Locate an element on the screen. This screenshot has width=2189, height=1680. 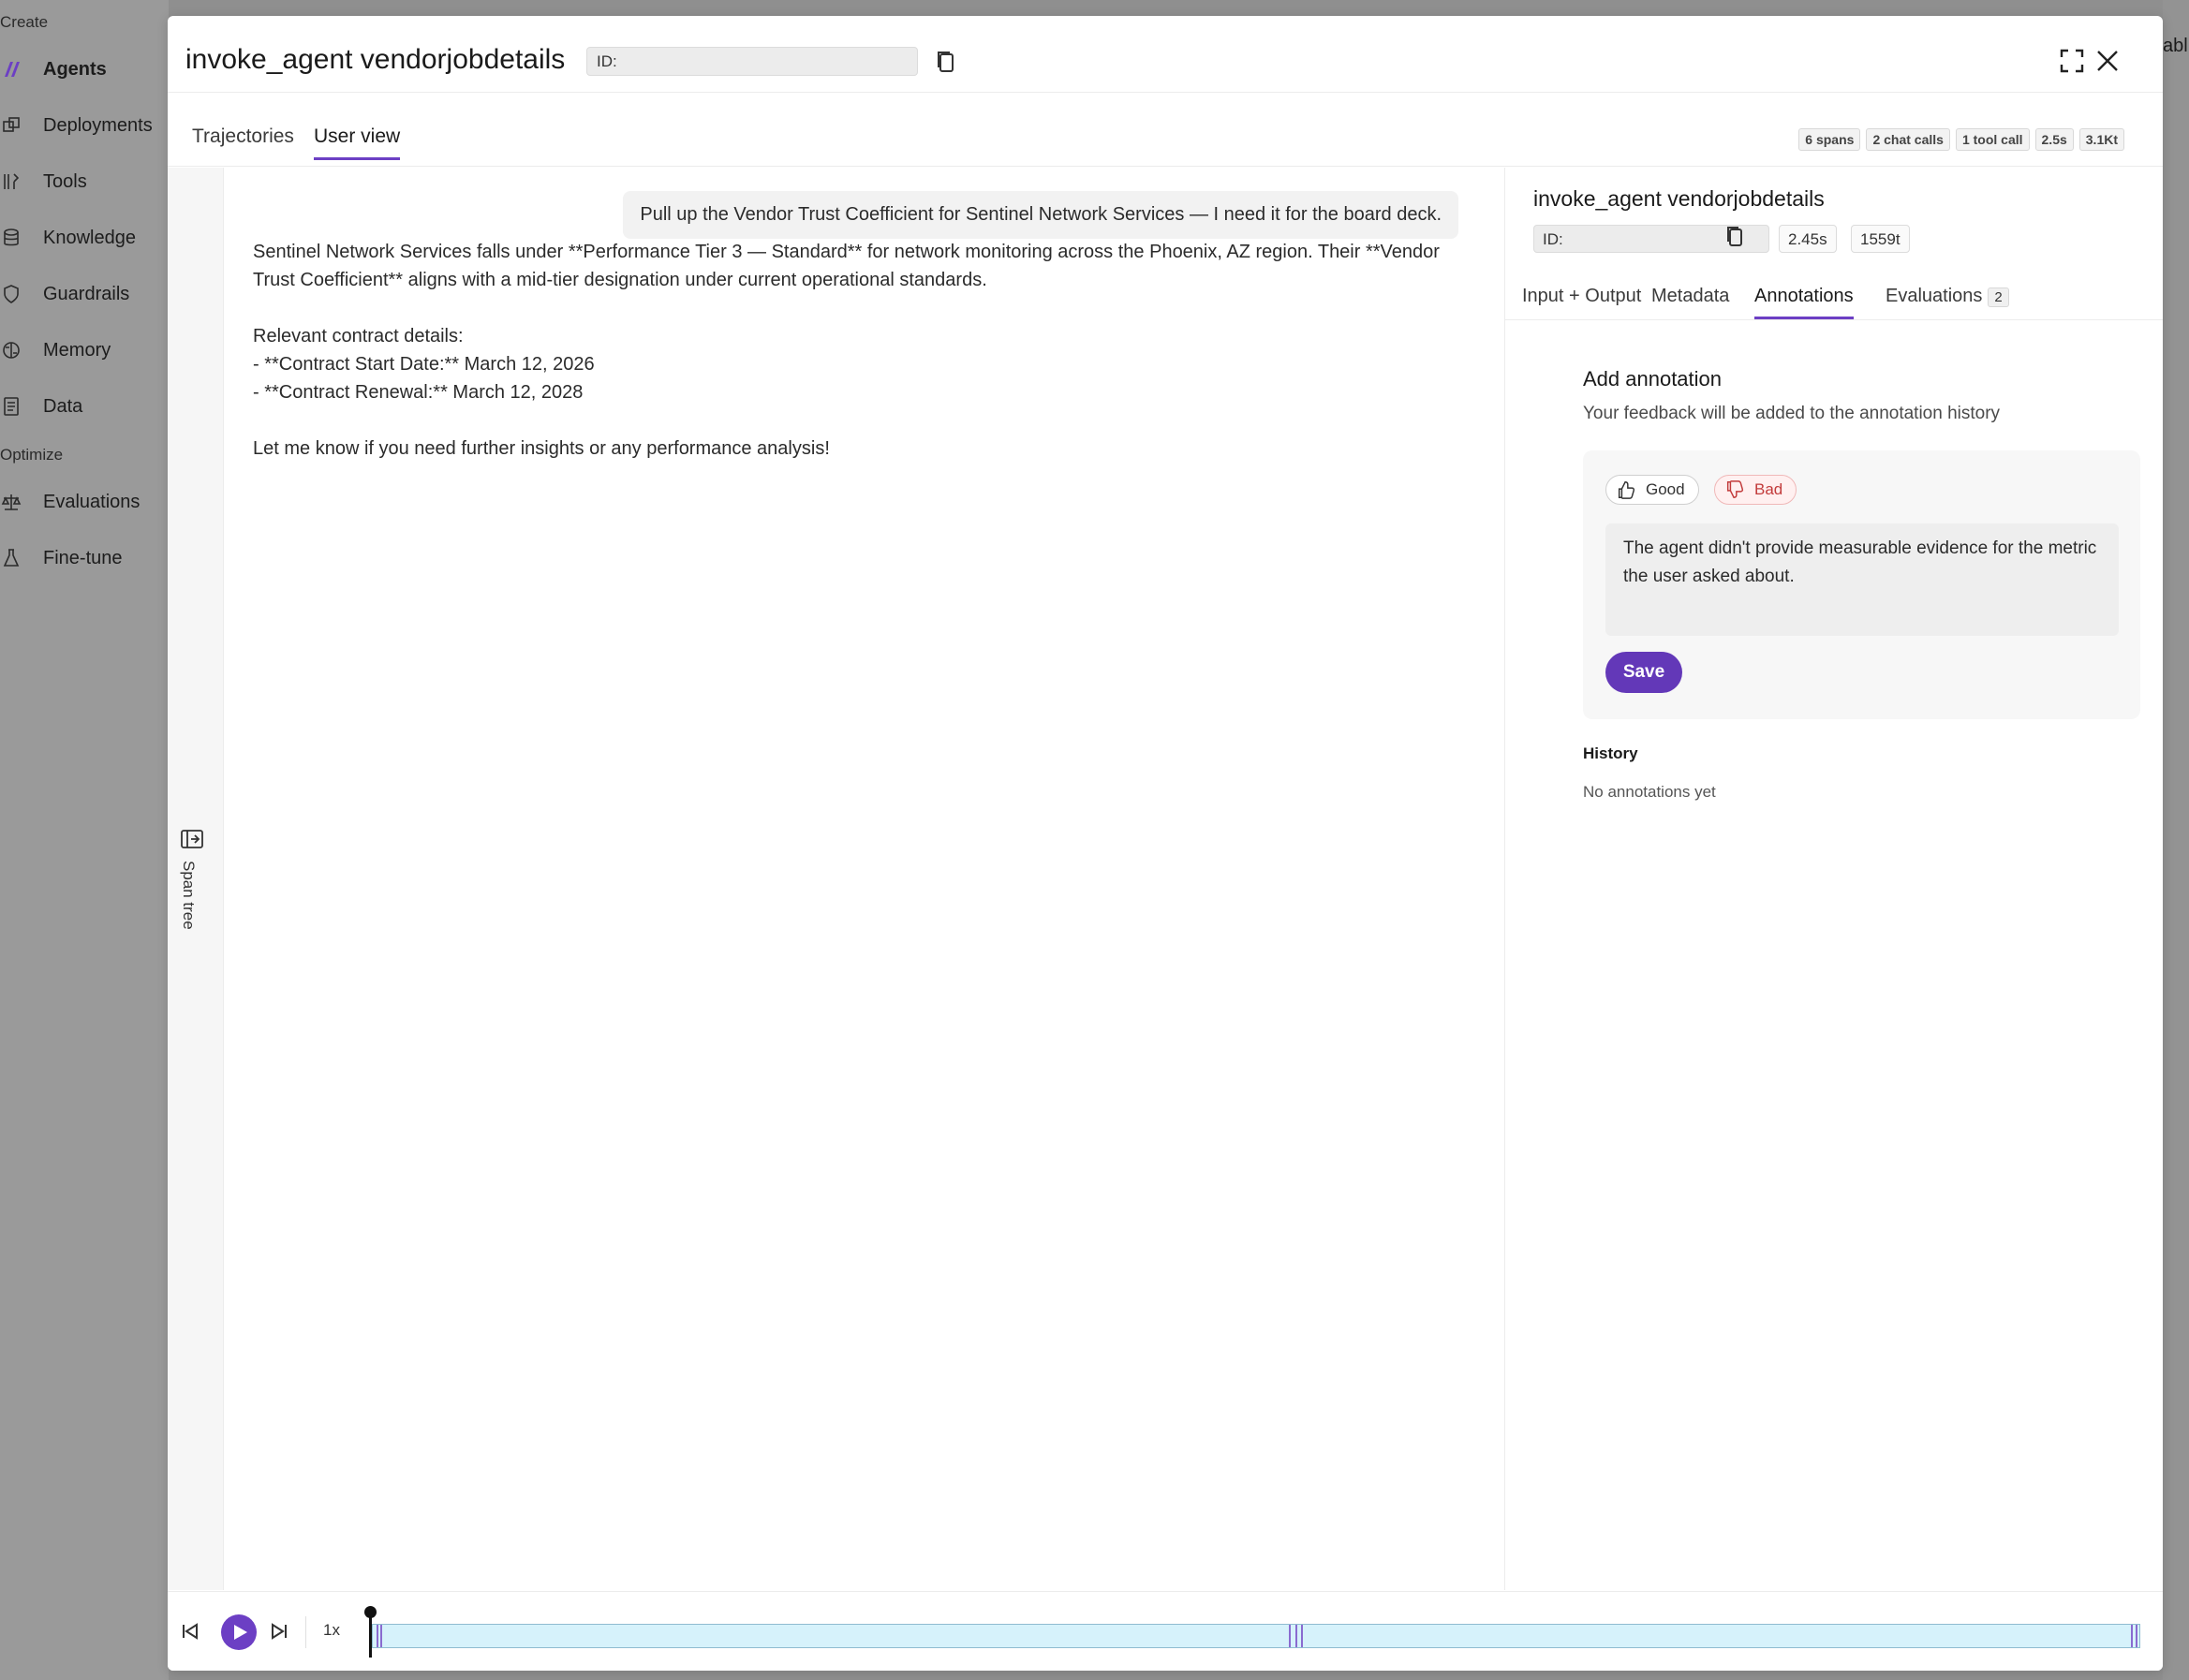
skip-forward-button is located at coordinates (279, 1631).